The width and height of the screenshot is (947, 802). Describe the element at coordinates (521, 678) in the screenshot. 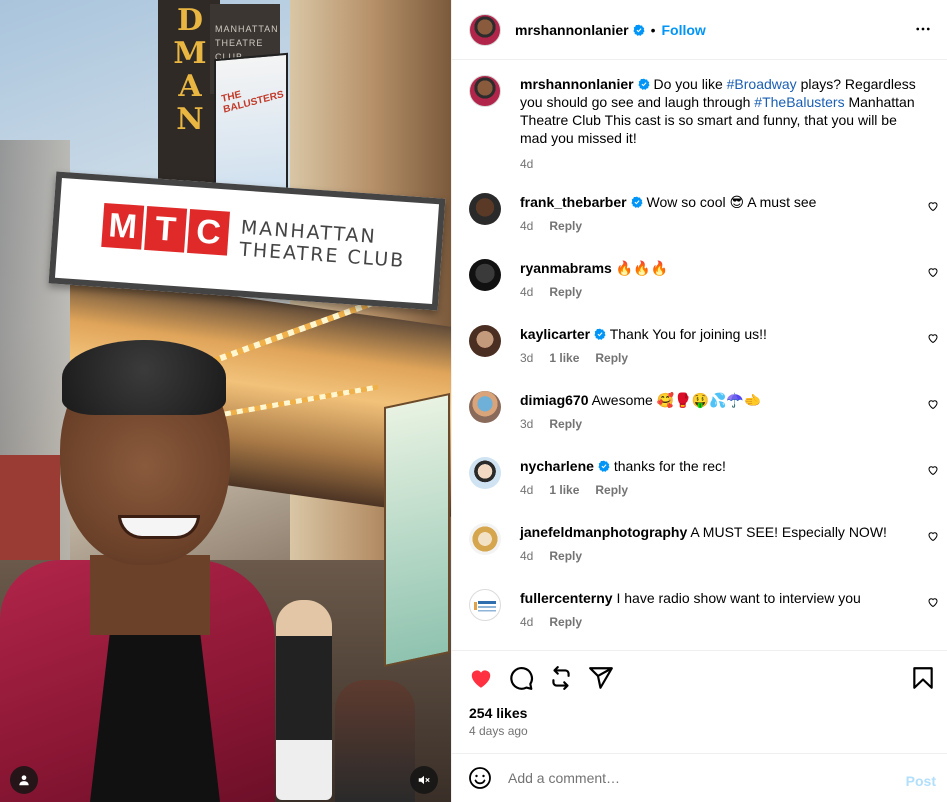

I see `comment-icon` at that location.